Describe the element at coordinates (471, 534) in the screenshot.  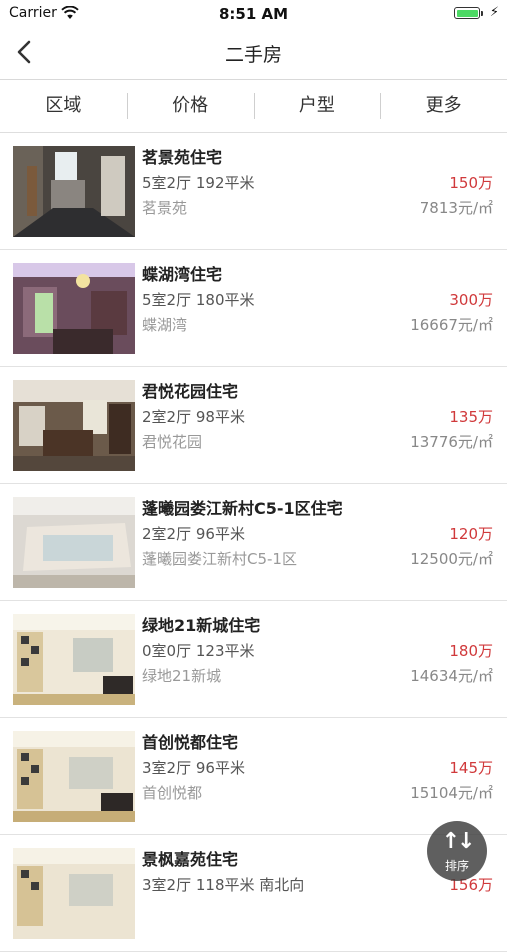
I see `listing-price: 120万` at that location.